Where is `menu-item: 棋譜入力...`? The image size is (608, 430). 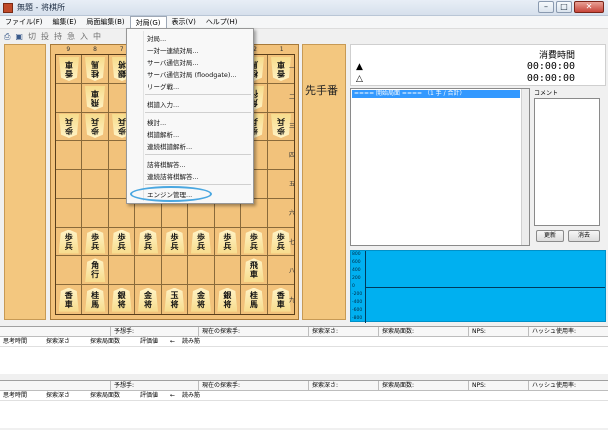
menu-item: 棋譜入力... is located at coordinates (163, 104).